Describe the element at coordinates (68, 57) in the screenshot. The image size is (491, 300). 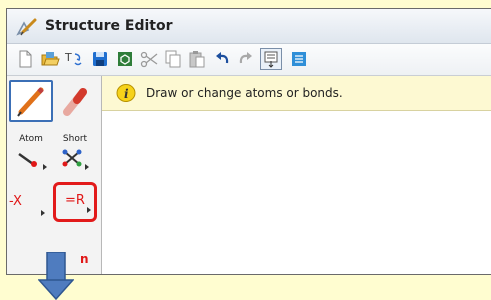
I see `svg-text: T` at that location.